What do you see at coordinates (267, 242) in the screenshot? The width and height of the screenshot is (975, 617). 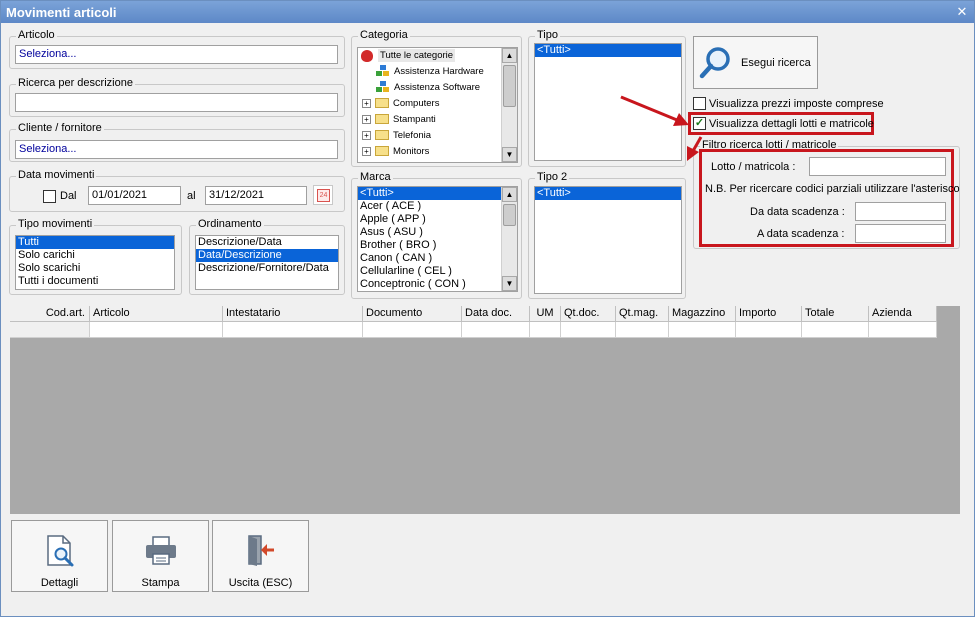 I see `list-item: Descrizione/Data` at bounding box center [267, 242].